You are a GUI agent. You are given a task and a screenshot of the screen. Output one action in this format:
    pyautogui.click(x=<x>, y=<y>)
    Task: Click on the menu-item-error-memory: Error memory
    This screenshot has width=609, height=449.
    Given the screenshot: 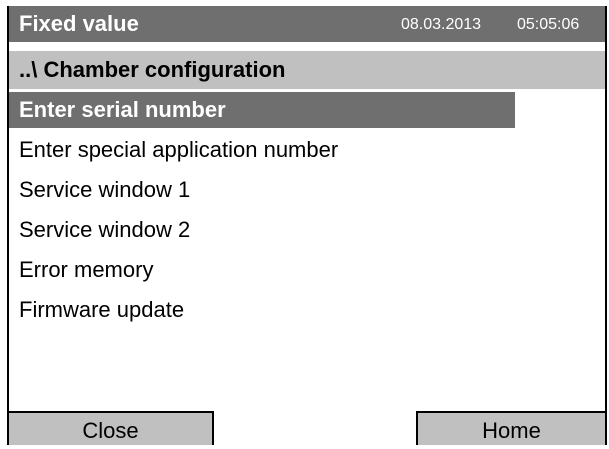 What is the action you would take?
    pyautogui.click(x=307, y=272)
    